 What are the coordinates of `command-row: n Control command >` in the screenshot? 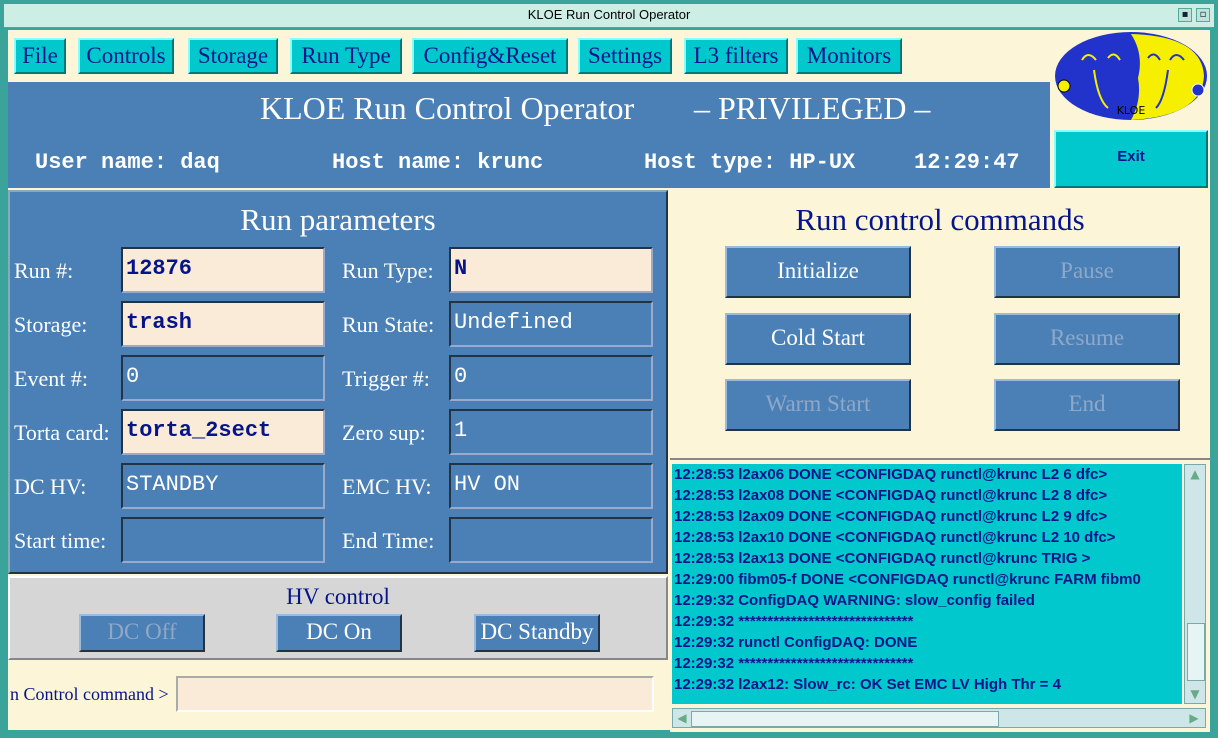 It's located at (338, 688).